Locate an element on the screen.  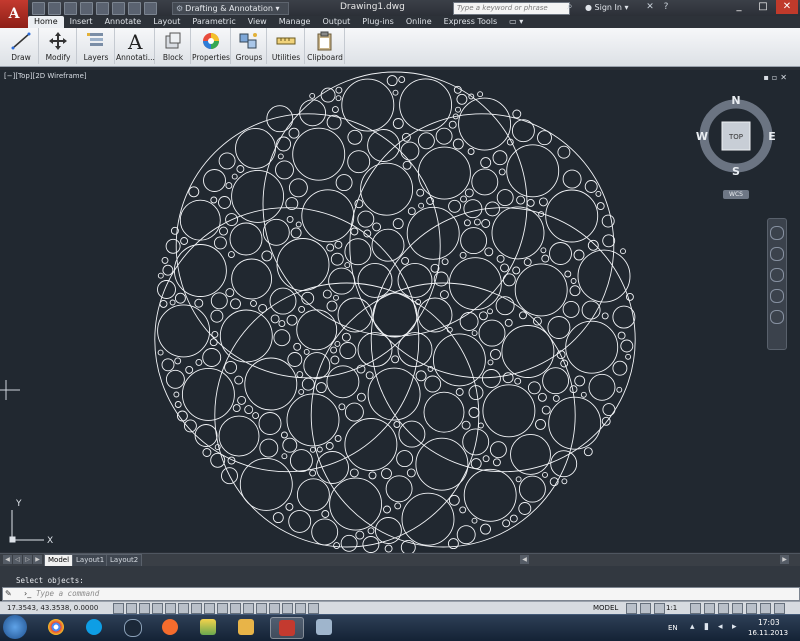
chrome-taskbar-icon is located at coordinates (56, 627).